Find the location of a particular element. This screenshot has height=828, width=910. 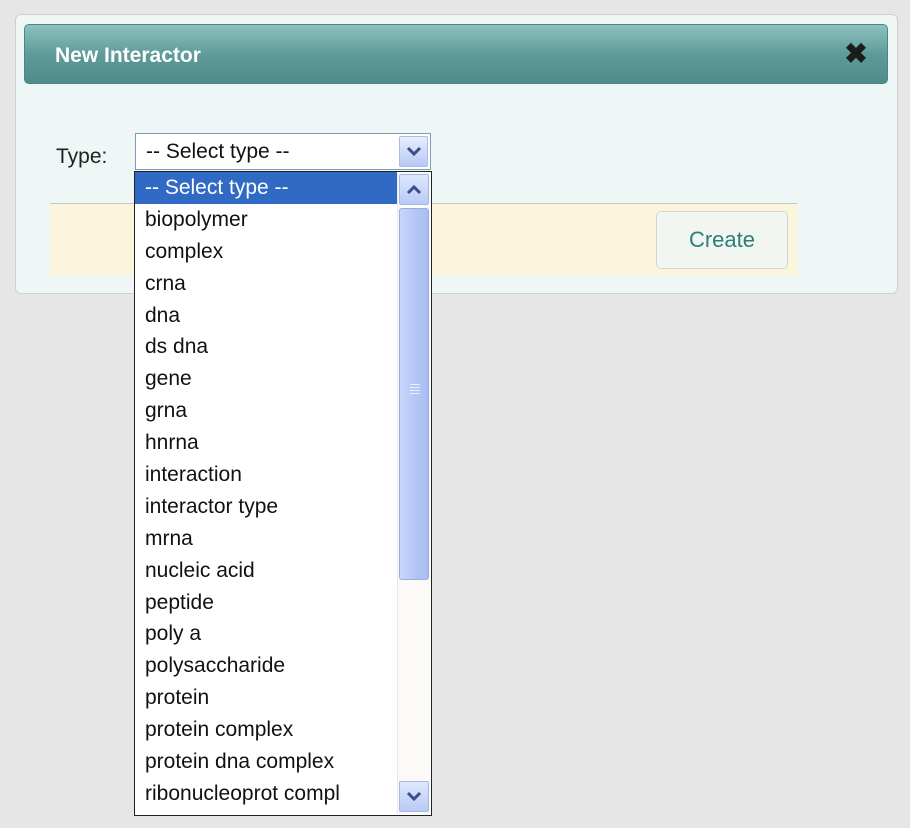

dropdown-option: protein dna complex is located at coordinates (266, 762).